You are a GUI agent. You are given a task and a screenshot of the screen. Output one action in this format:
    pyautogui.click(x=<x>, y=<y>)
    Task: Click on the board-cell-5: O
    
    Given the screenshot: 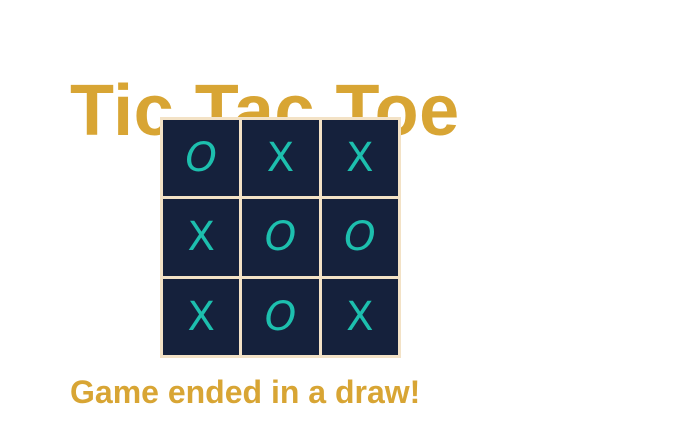 What is the action you would take?
    pyautogui.click(x=280, y=237)
    